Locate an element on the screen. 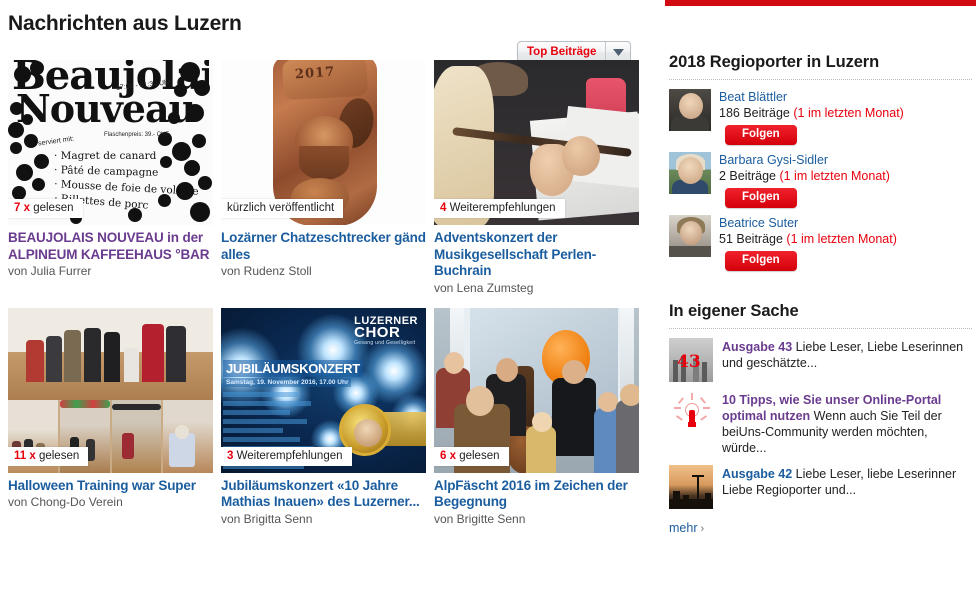 Image resolution: width=976 pixels, height=590 pixels. more-link: mehr › is located at coordinates (686, 528).